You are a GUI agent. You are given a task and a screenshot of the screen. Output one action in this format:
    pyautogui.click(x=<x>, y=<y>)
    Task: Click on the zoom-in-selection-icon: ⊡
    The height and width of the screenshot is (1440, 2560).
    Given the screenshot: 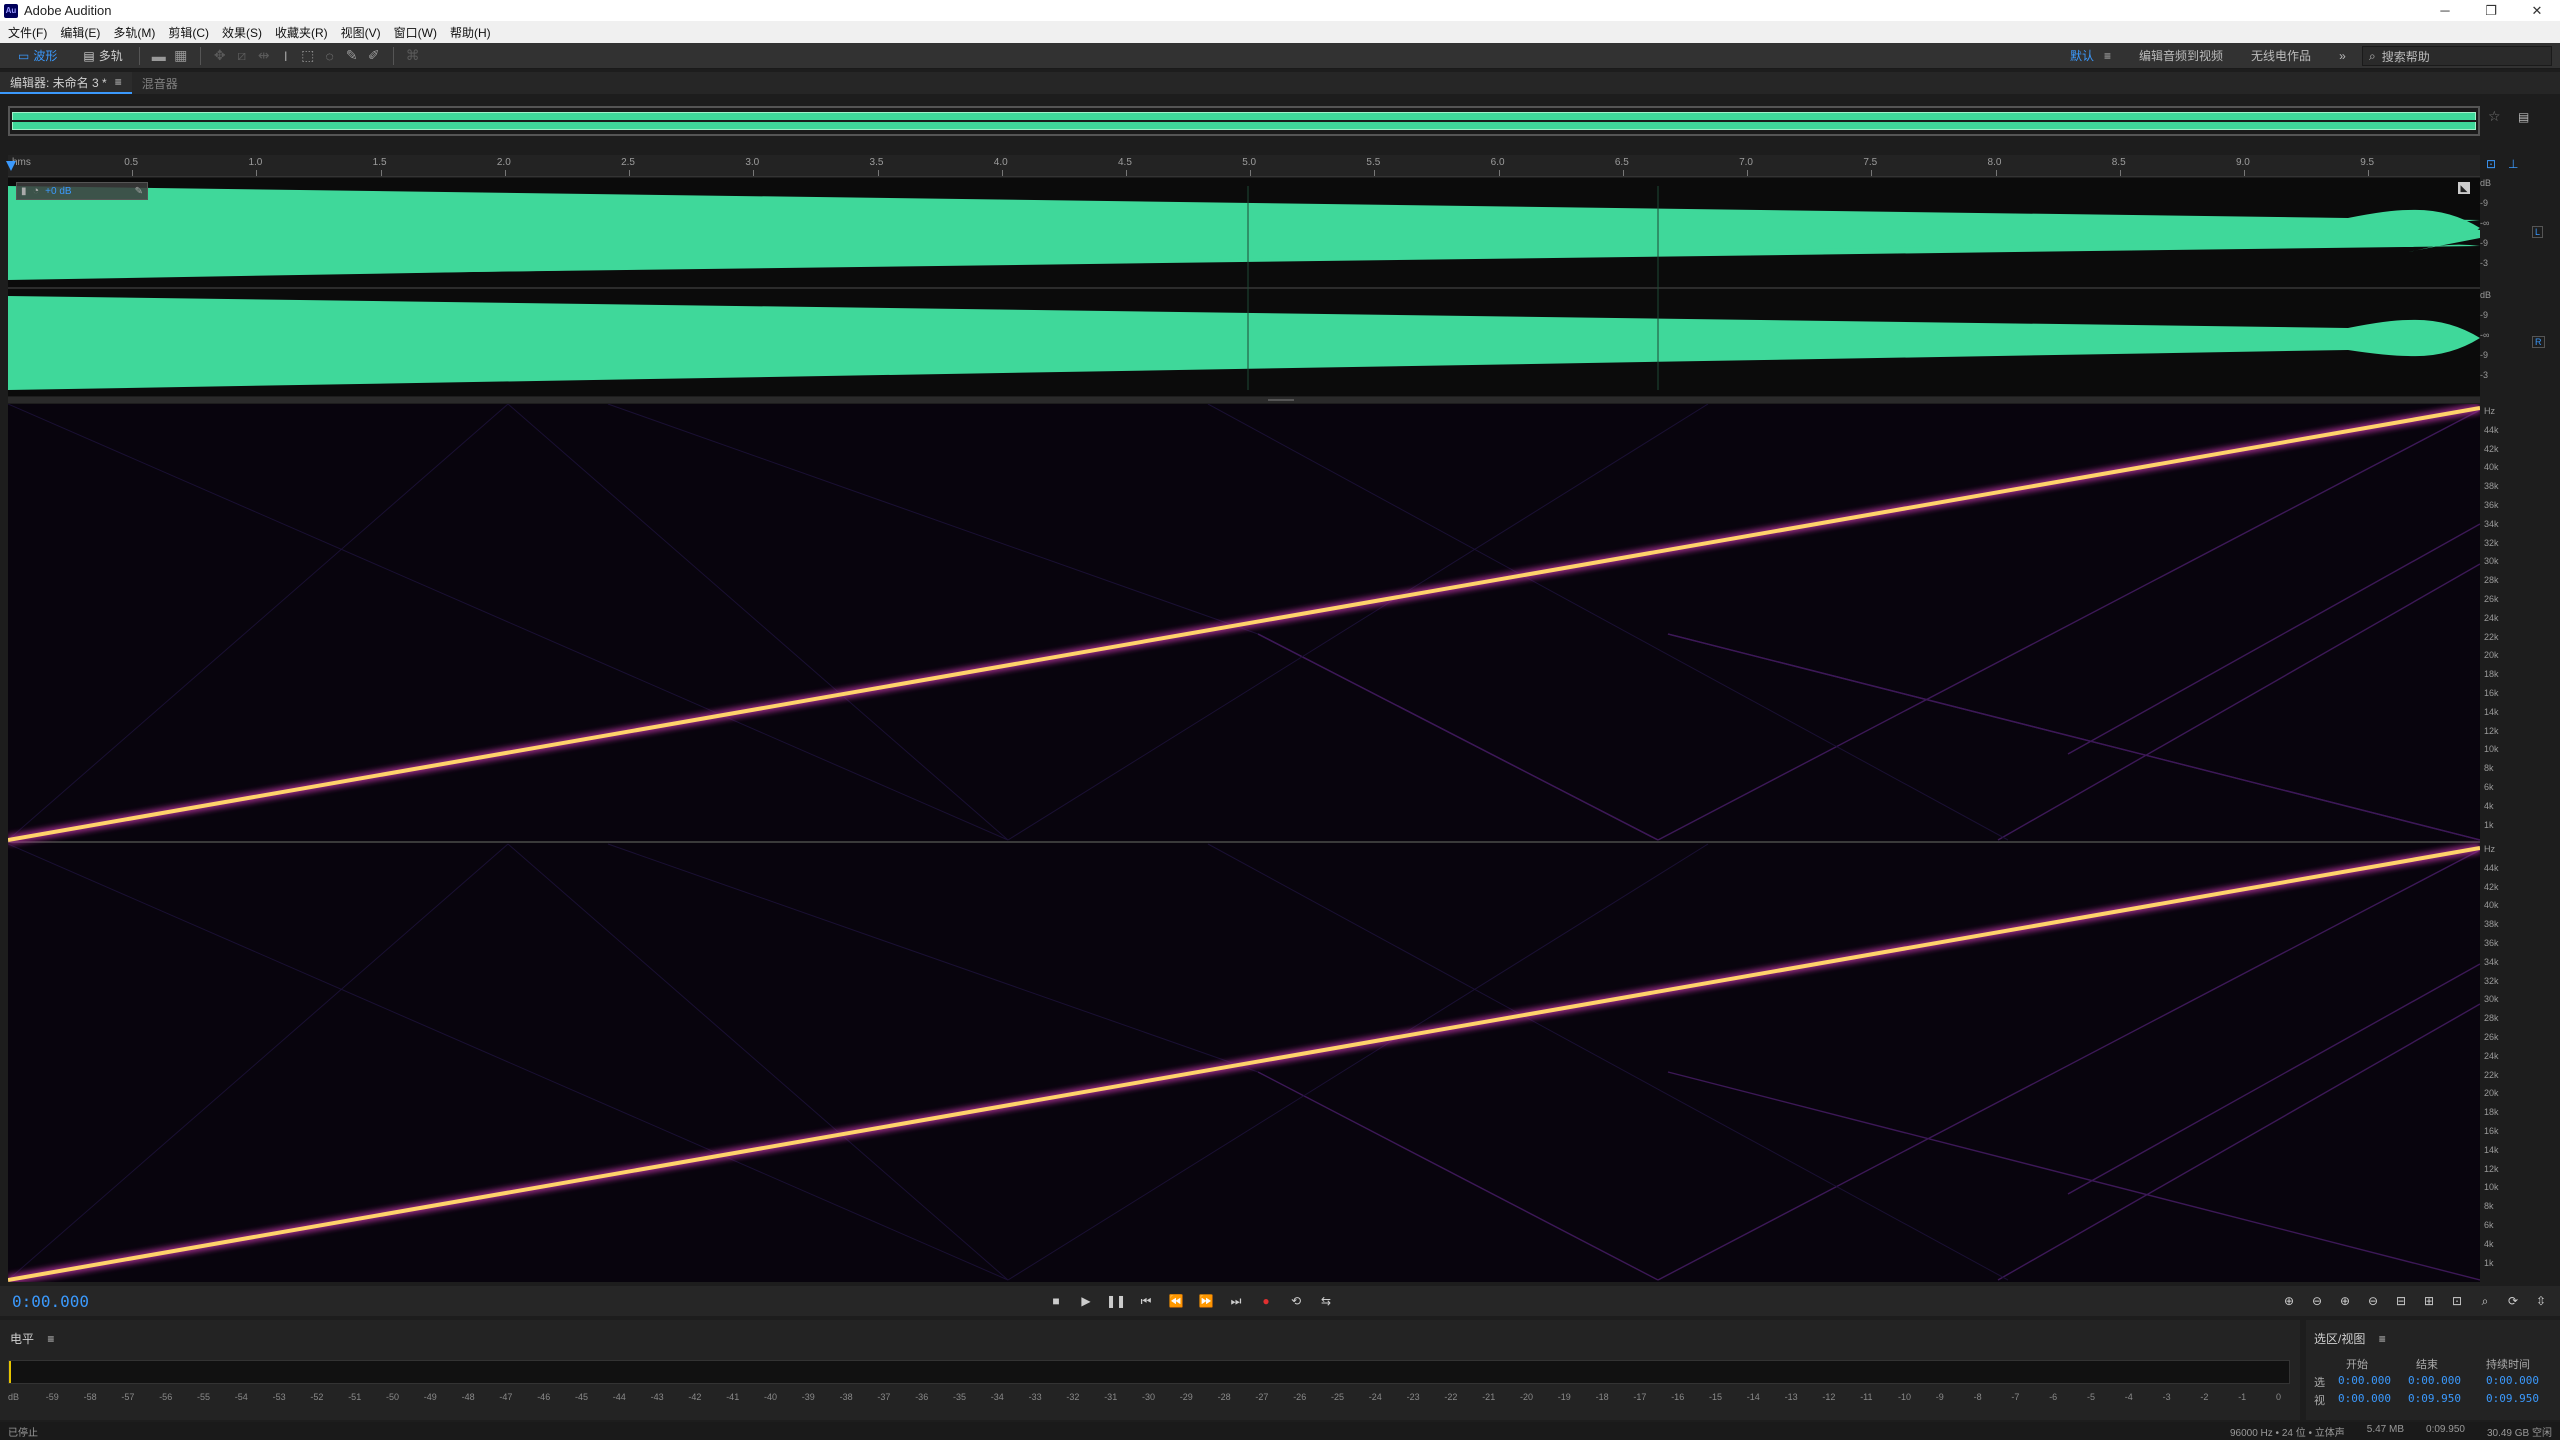 What is the action you would take?
    pyautogui.click(x=2457, y=1301)
    